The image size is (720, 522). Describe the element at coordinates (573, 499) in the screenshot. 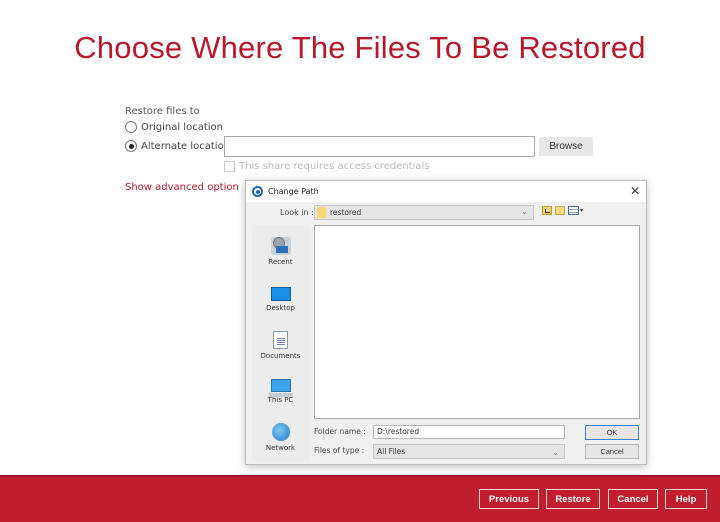

I see `restore-button: Restore` at that location.